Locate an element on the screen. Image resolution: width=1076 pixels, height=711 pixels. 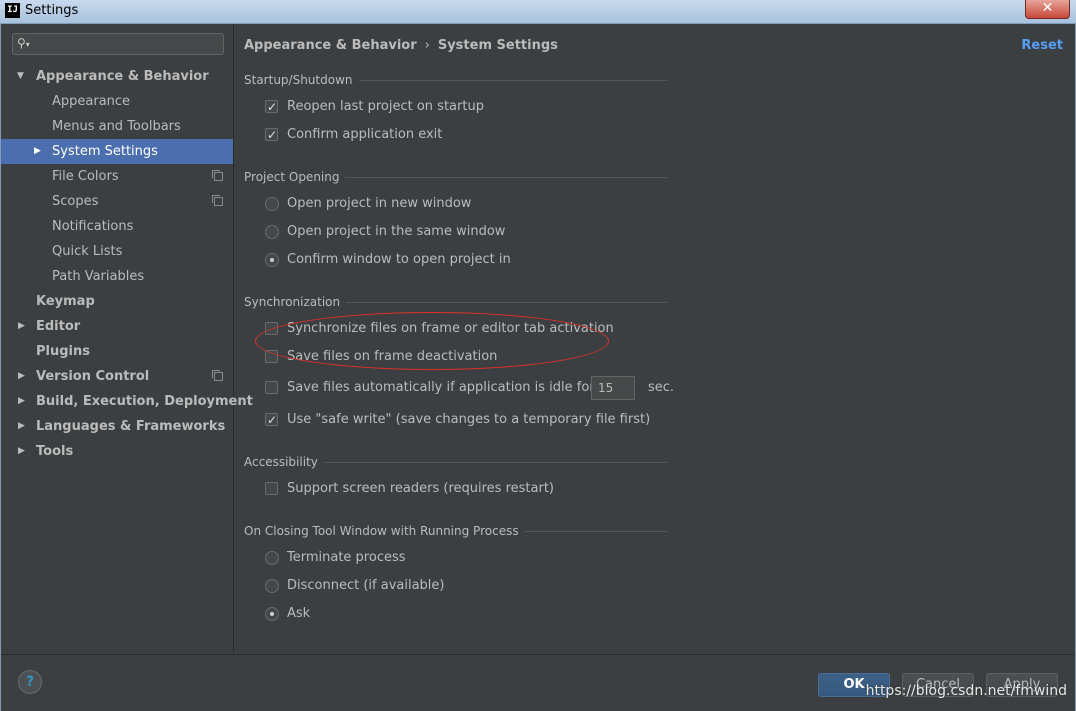
tree-item-editor: ▶ Editor is located at coordinates (117, 326).